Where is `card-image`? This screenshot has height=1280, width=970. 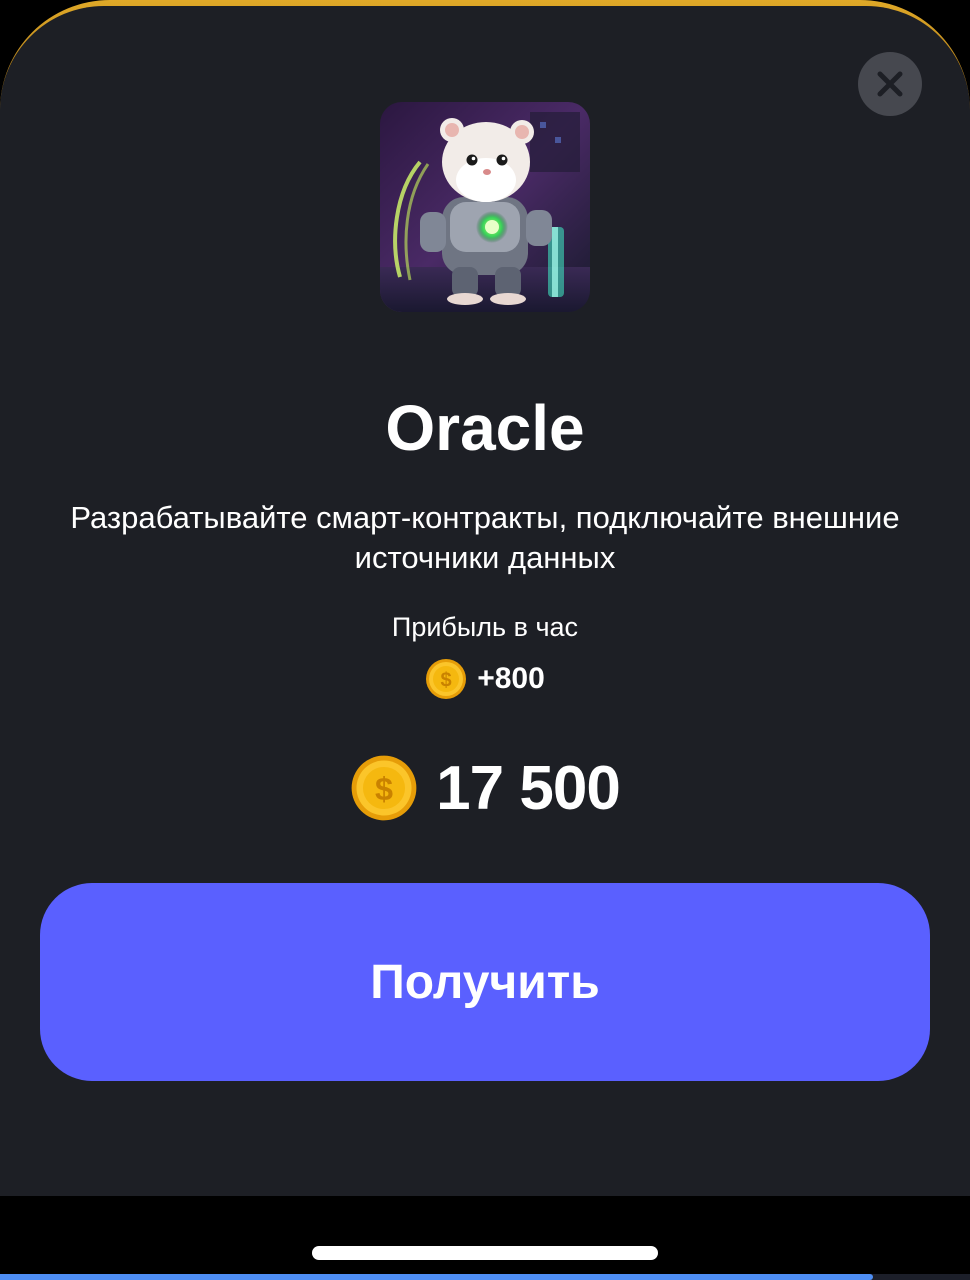 card-image is located at coordinates (485, 207).